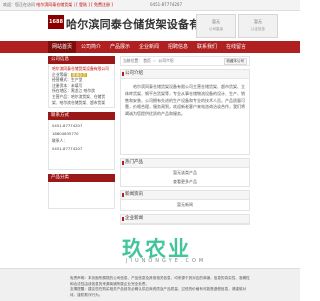 Image resolution: width=320 pixels, height=301 pixels. I want to click on certification-box: 暂无 认证信息, so click(258, 26).